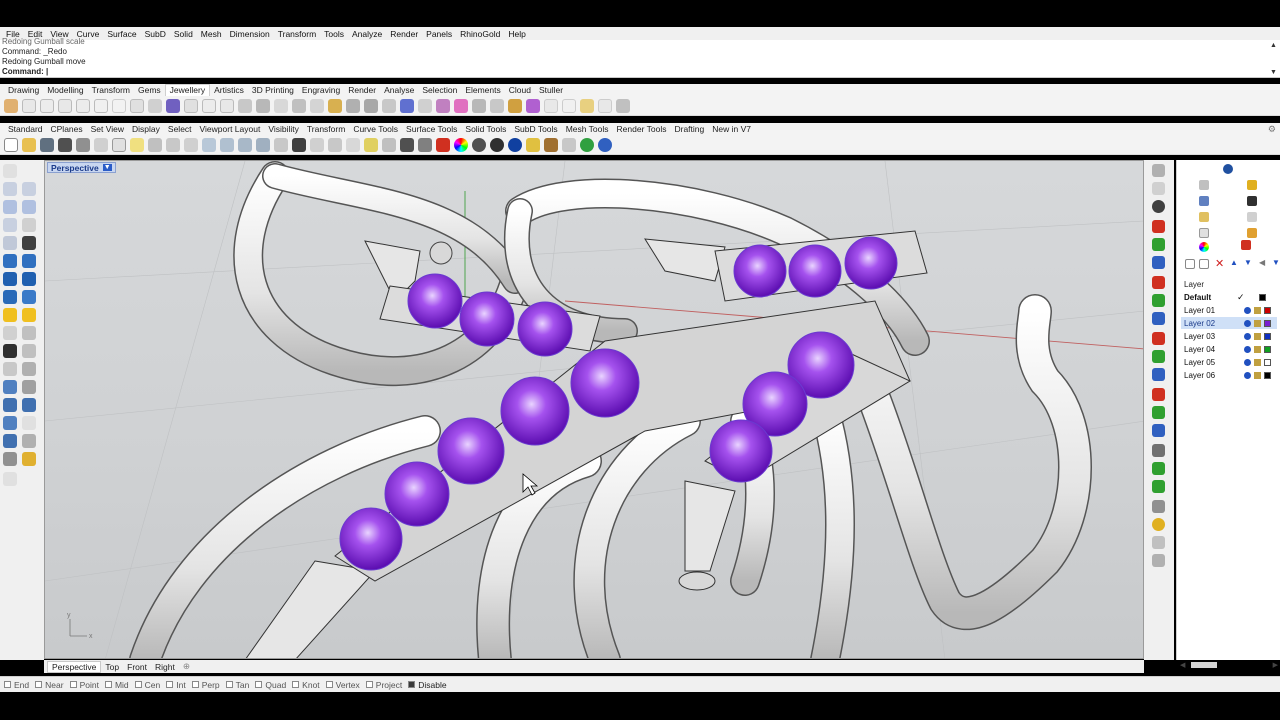 The width and height of the screenshot is (1280, 720). What do you see at coordinates (1158, 524) in the screenshot?
I see `clock-icon` at bounding box center [1158, 524].